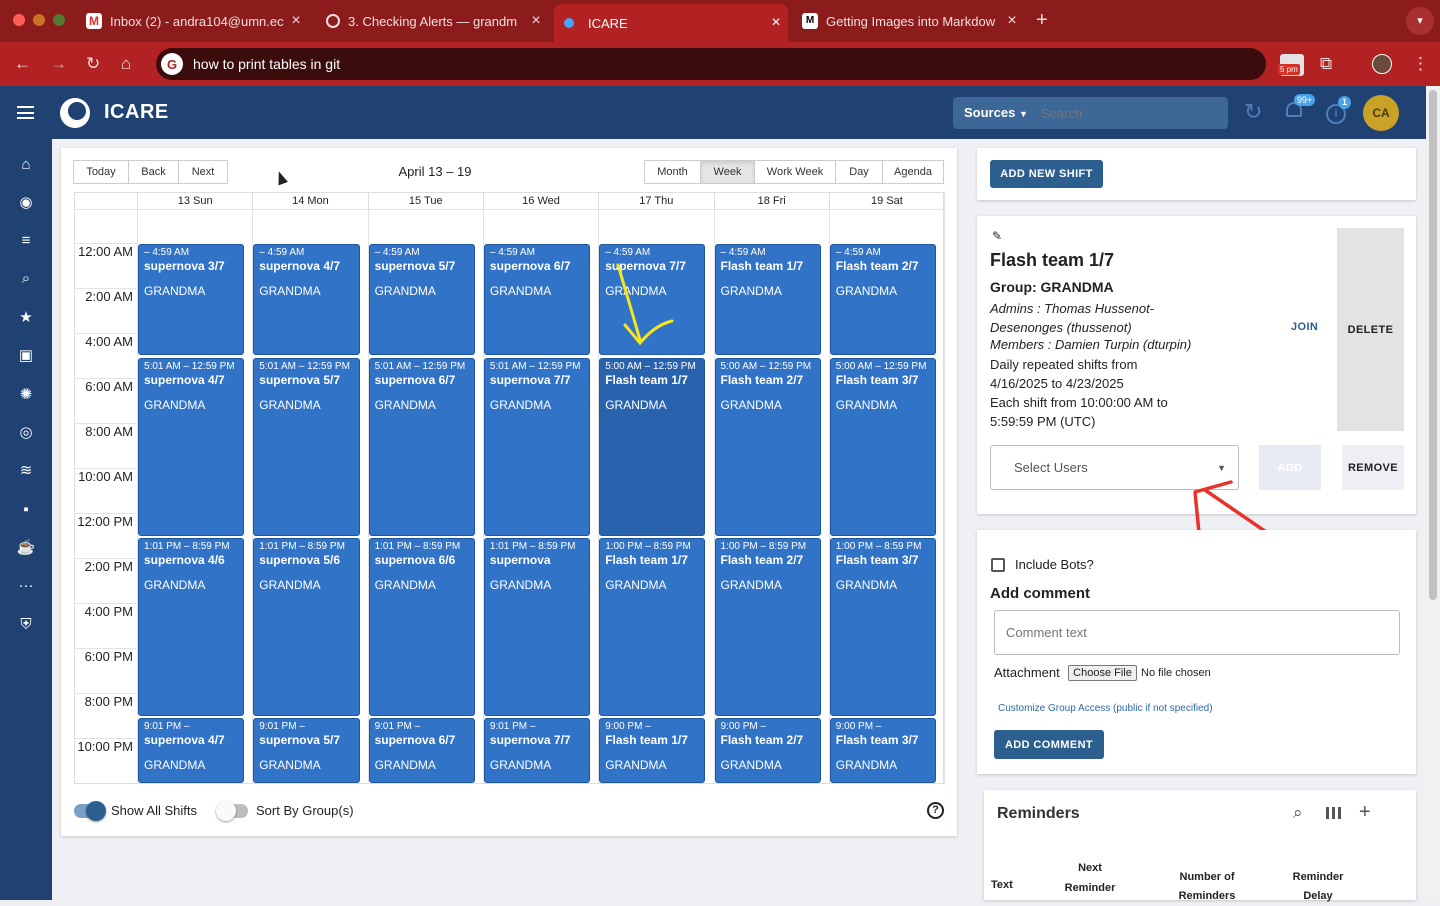  What do you see at coordinates (58, 64) in the screenshot?
I see `forward-arrow-icon: →` at bounding box center [58, 64].